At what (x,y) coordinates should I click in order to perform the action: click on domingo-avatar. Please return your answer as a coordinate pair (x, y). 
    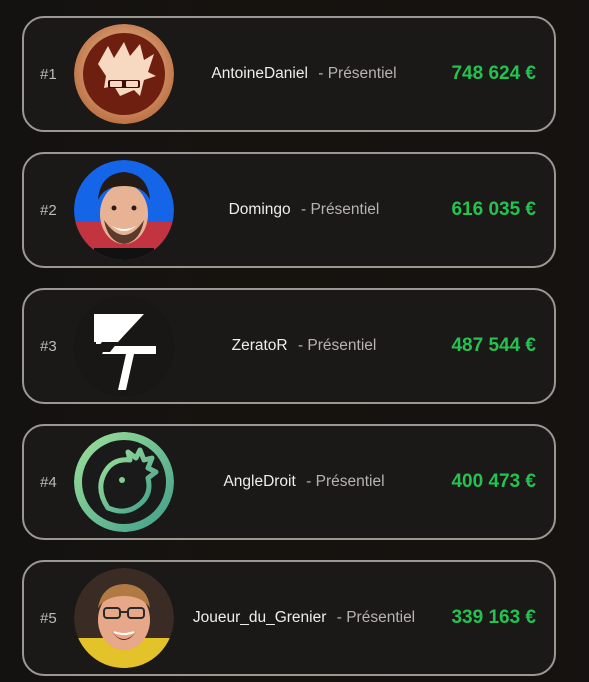
    Looking at the image, I should click on (124, 210).